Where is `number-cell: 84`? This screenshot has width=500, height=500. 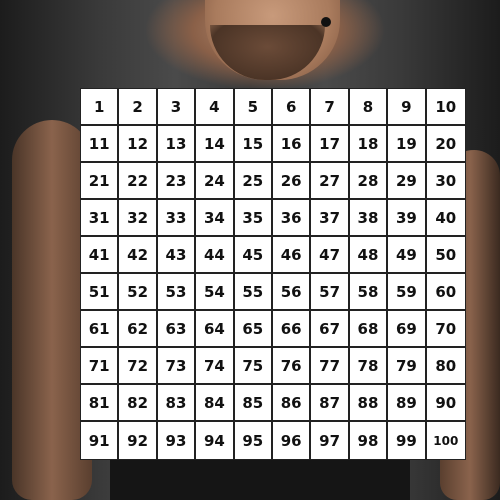 number-cell: 84 is located at coordinates (215, 403).